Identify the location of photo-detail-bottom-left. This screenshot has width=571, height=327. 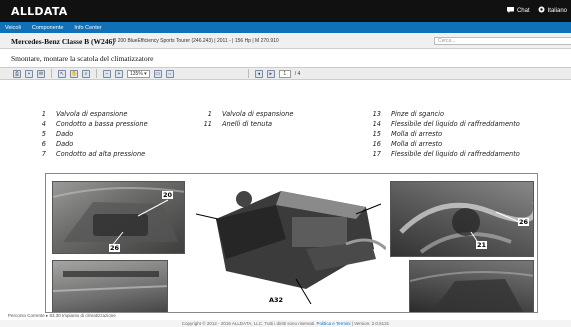
(110, 286).